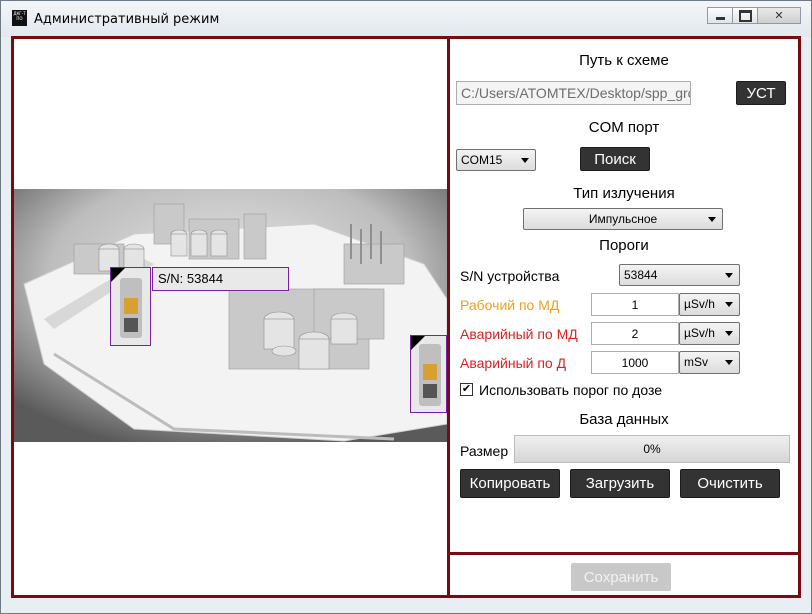  I want to click on com-port-value: COM15, so click(482, 160).